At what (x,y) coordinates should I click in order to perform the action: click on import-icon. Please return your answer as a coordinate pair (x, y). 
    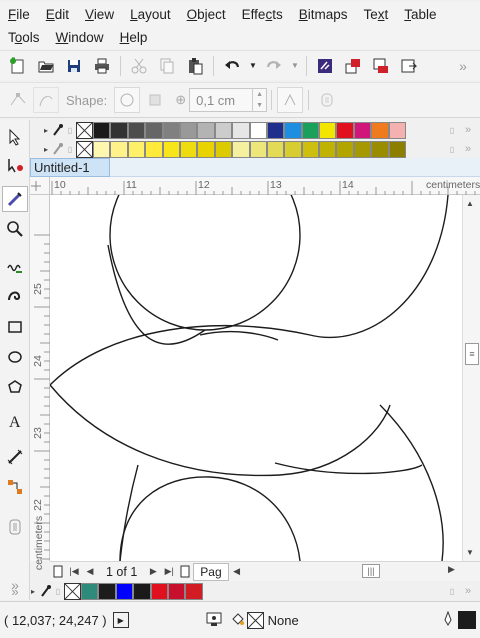
    Looking at the image, I should click on (353, 66).